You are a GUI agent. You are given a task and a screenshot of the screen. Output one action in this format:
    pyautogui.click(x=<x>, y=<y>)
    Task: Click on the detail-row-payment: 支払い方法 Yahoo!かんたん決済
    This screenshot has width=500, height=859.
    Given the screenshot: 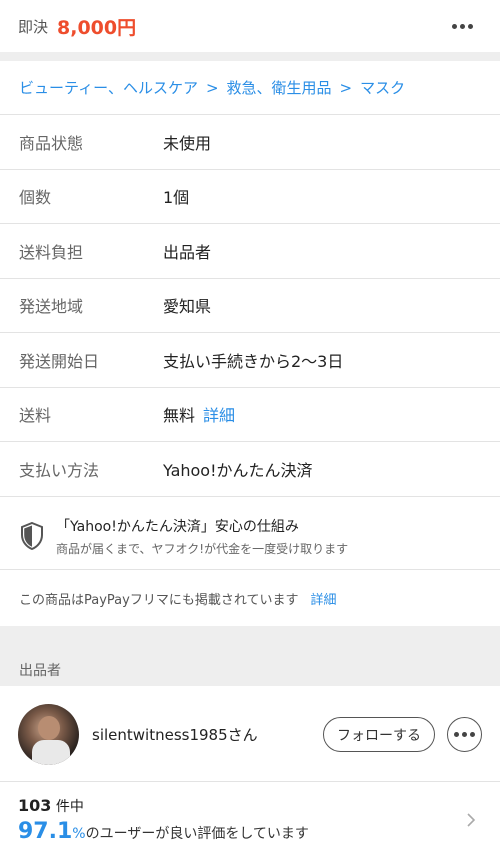 What is the action you would take?
    pyautogui.click(x=250, y=469)
    